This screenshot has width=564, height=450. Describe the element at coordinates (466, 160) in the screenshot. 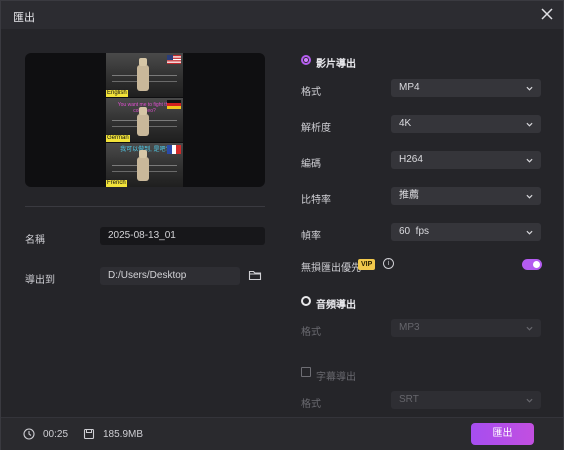

I see `encoder-select: H264` at that location.